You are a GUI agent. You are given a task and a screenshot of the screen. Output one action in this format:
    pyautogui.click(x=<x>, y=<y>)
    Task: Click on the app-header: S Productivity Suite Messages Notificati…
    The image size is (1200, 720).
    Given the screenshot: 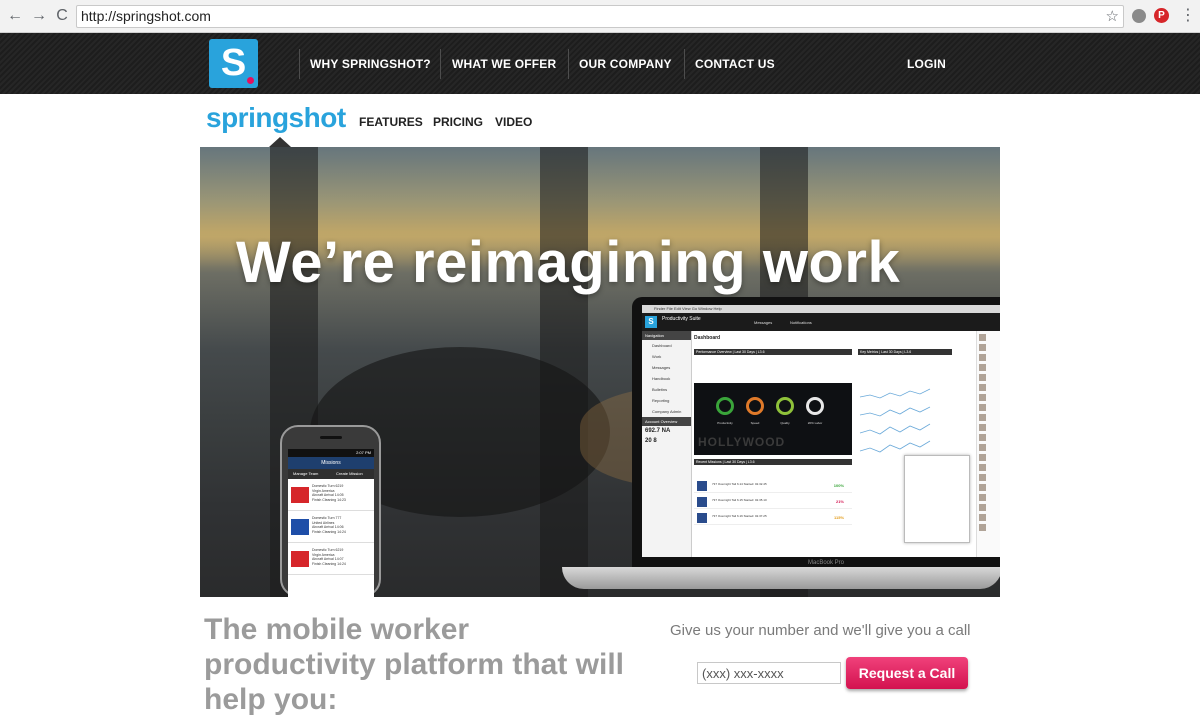 What is the action you would take?
    pyautogui.click(x=821, y=322)
    